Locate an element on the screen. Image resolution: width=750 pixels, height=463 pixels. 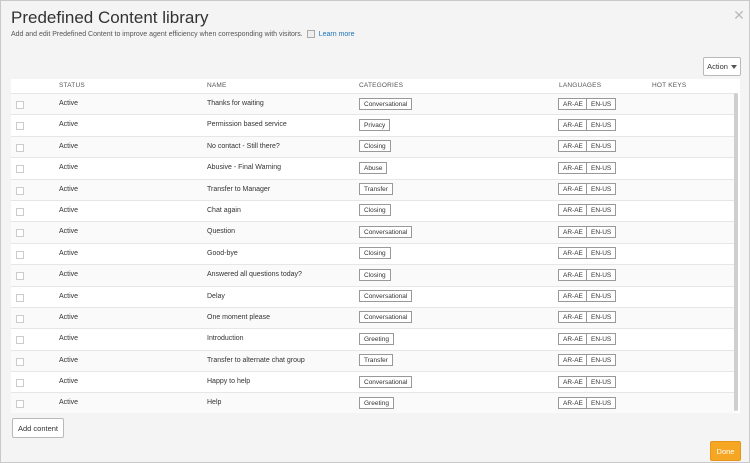
column-status: STATUS is located at coordinates (72, 85).